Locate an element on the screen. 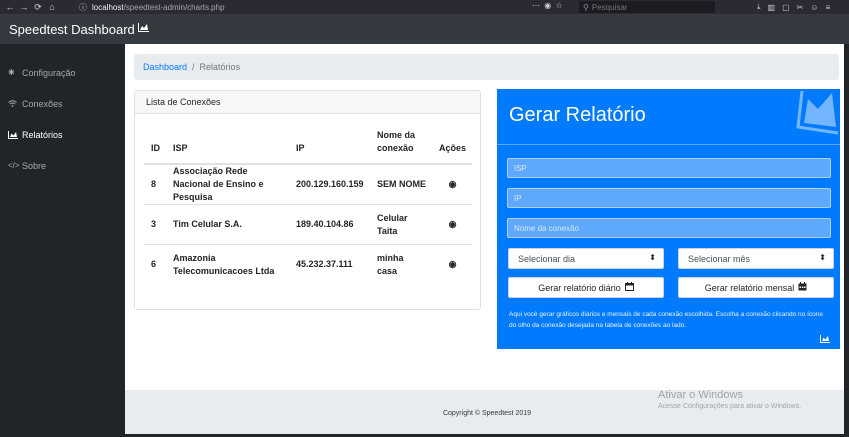  page-actions: ⋯ ◉ ☆ is located at coordinates (548, 5).